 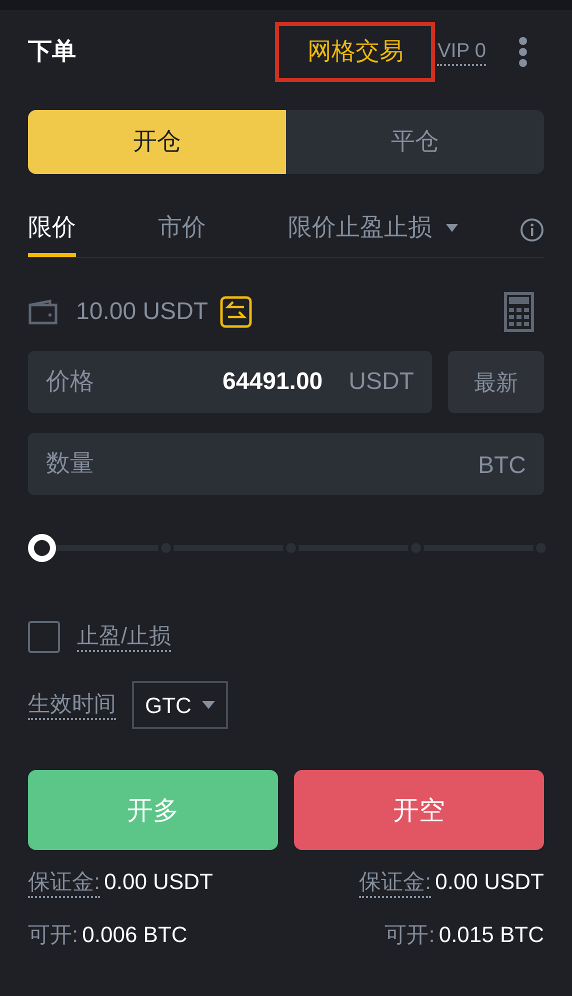 I want to click on tp-sl-label: 止盈/止损, so click(x=124, y=637).